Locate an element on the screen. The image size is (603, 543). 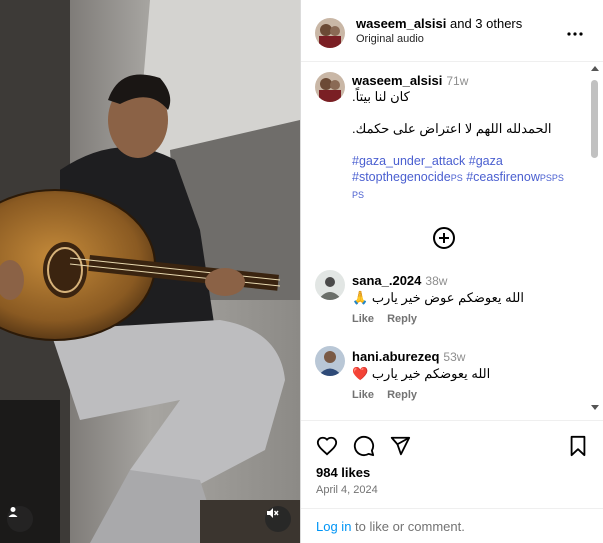
mute-button is located at coordinates (278, 519).